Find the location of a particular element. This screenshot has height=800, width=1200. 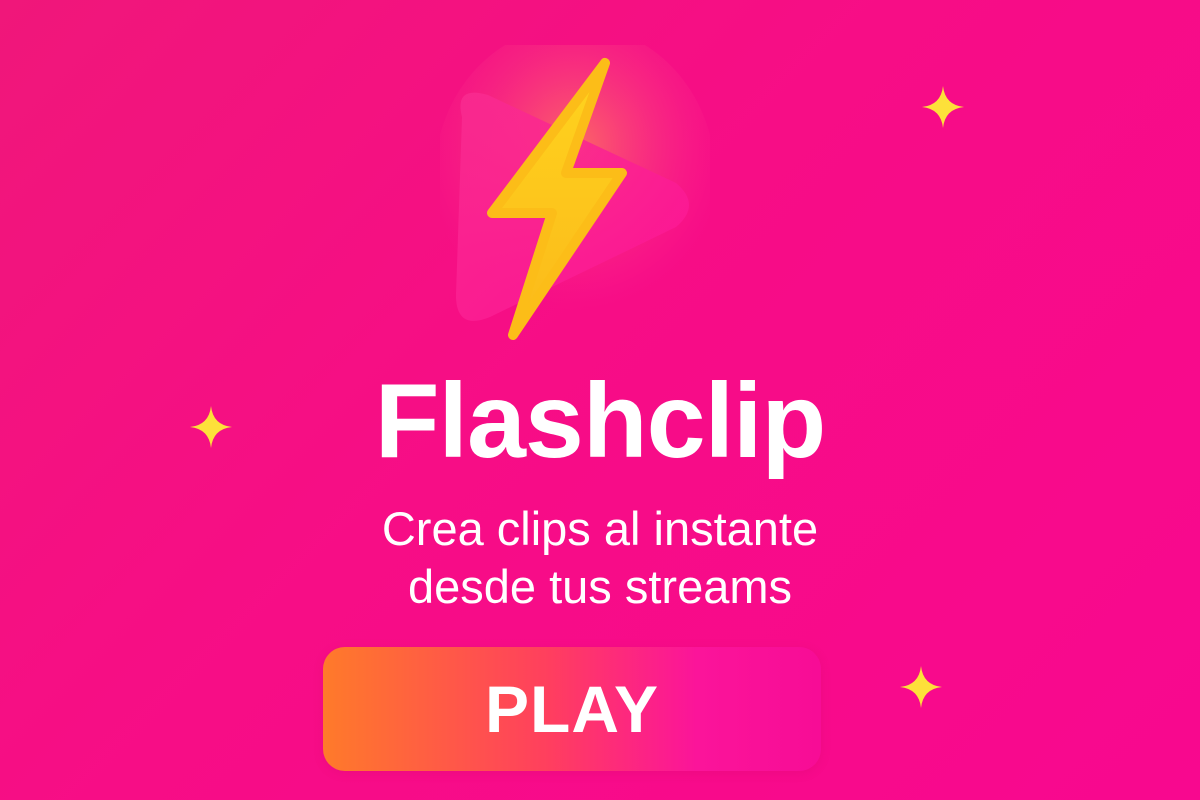

play-button: PLAY is located at coordinates (572, 709).